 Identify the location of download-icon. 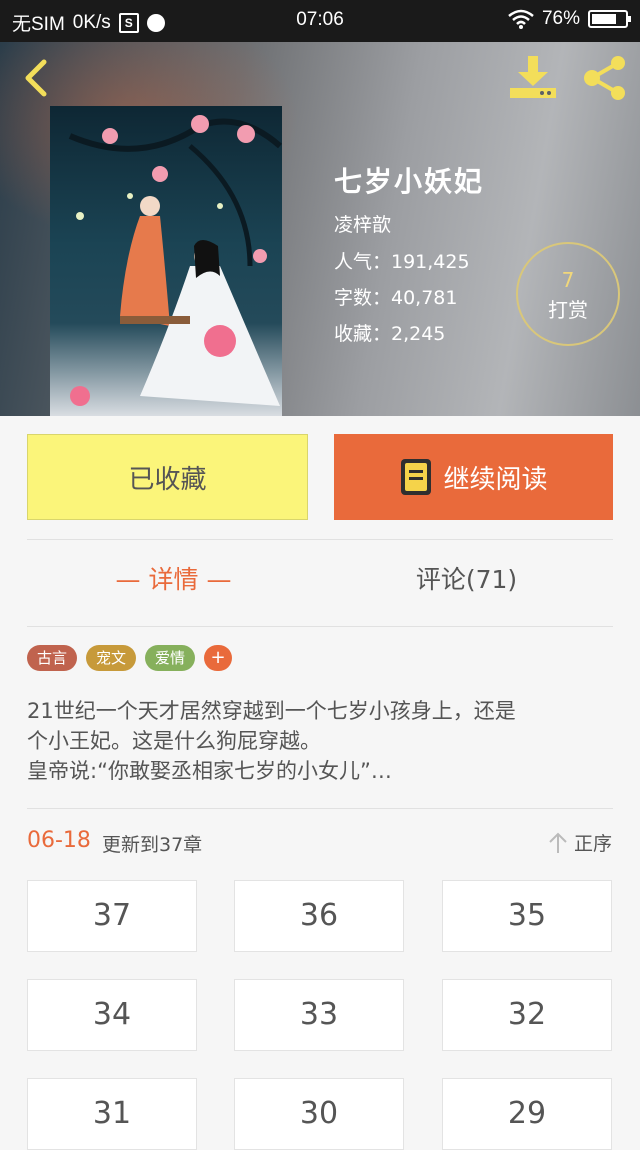
(533, 77).